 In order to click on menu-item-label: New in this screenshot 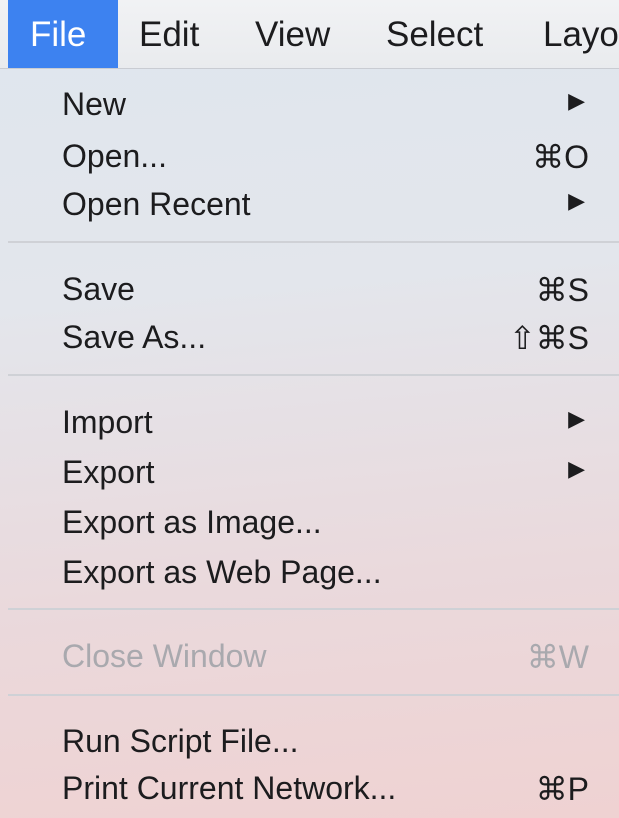, I will do `click(94, 104)`.